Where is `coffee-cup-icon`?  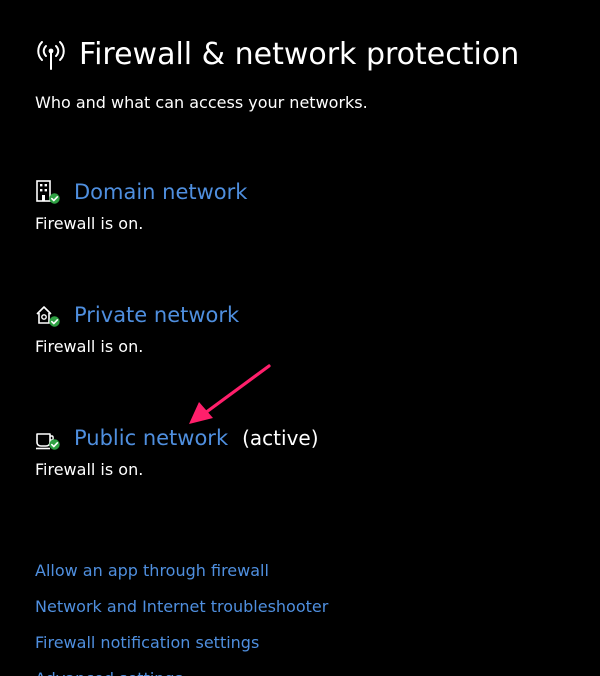
coffee-cup-icon is located at coordinates (48, 438).